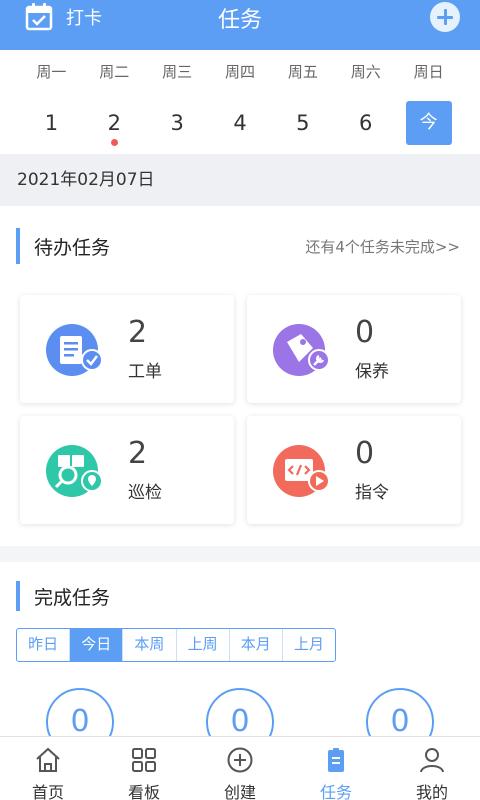 The image size is (480, 800). I want to click on home-icon, so click(48, 759).